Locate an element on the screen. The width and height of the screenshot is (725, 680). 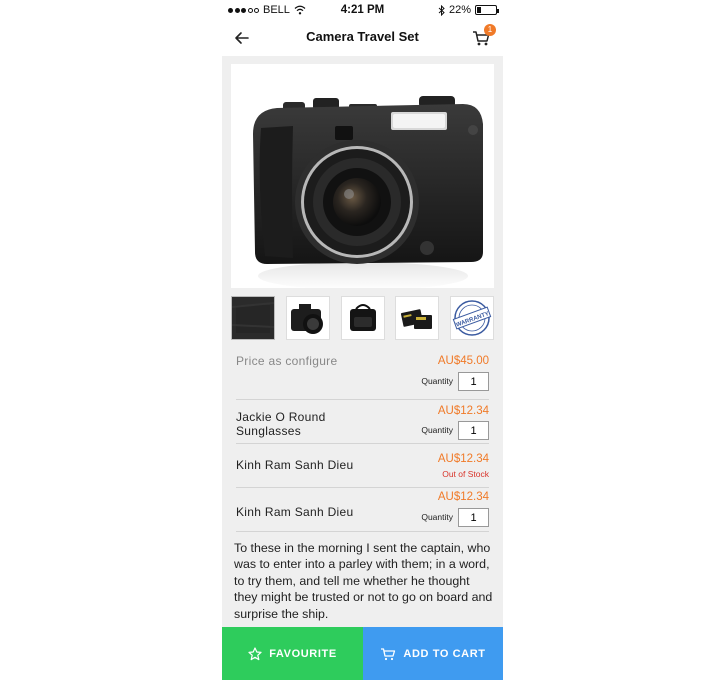
nav-bar: Camera Travel Set 1 is located at coordinates (362, 38).